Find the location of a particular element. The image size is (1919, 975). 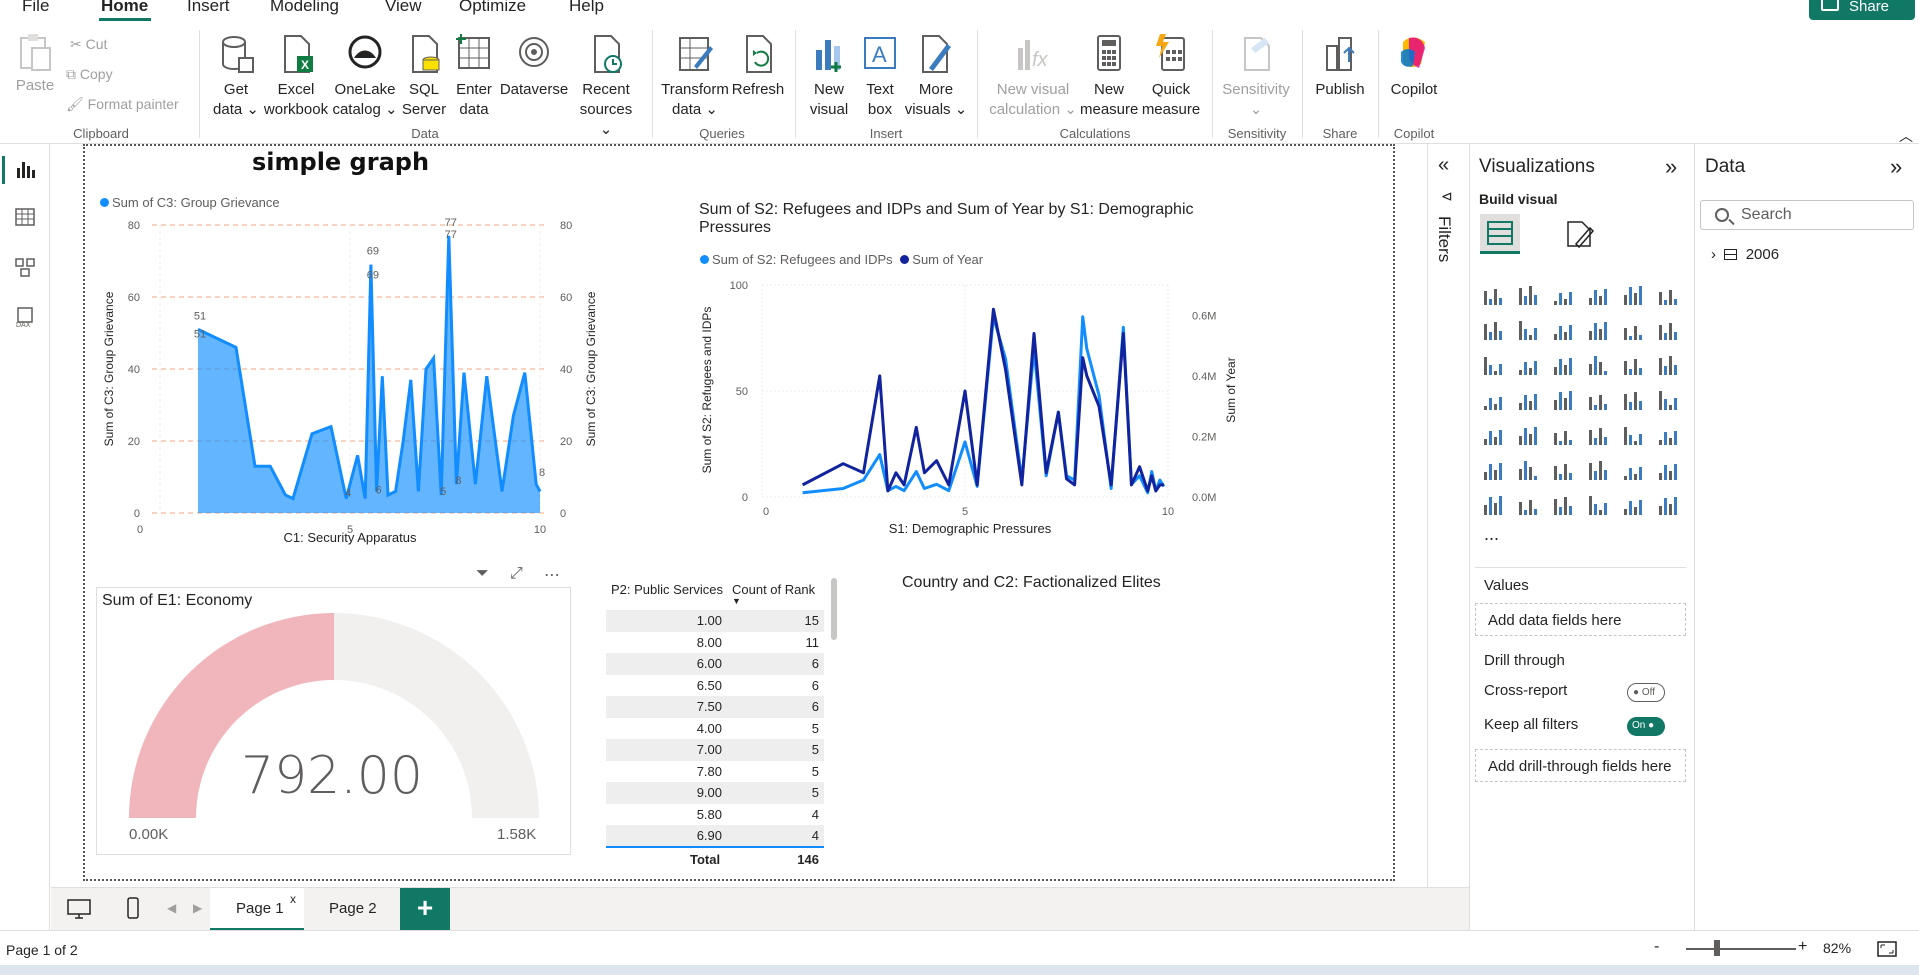

map-icon is located at coordinates (1528, 401).